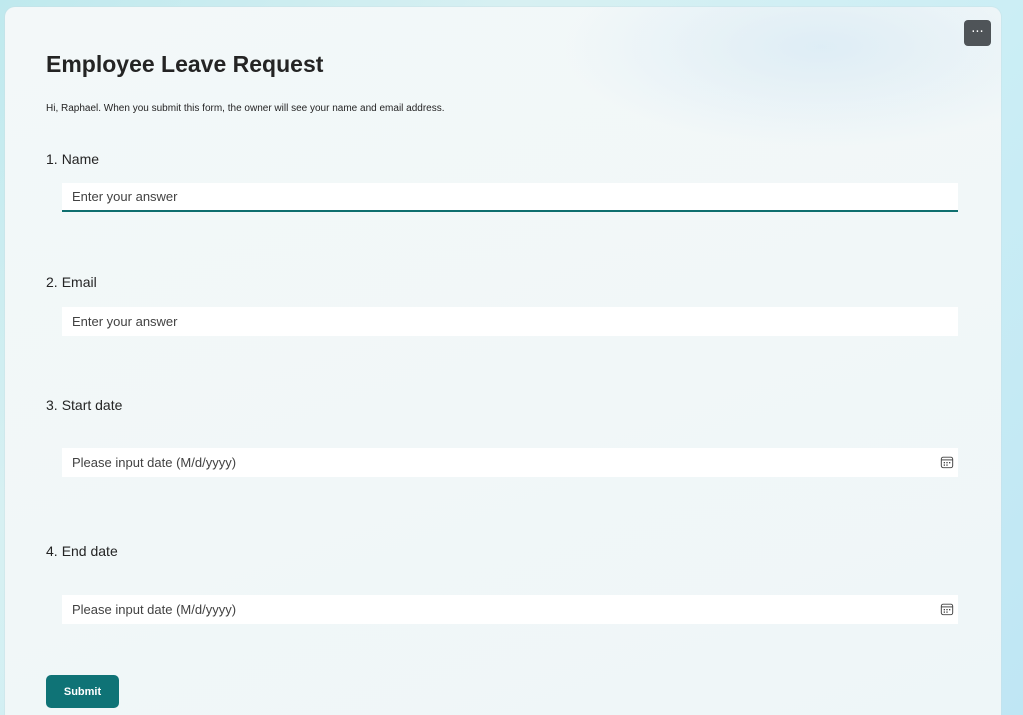 The height and width of the screenshot is (715, 1023). Describe the element at coordinates (80, 159) in the screenshot. I see `question-text: Name` at that location.